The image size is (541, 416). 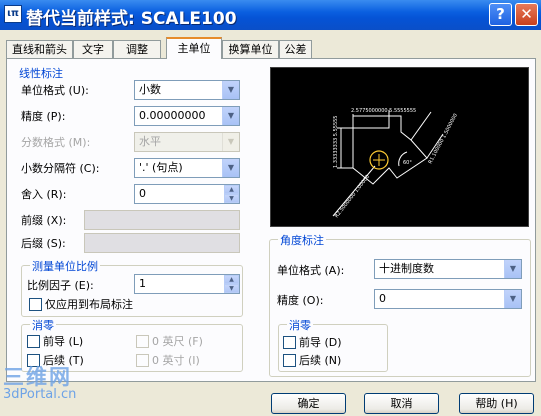 I want to click on angular-precision-label: 精度 (O):, so click(x=300, y=300).